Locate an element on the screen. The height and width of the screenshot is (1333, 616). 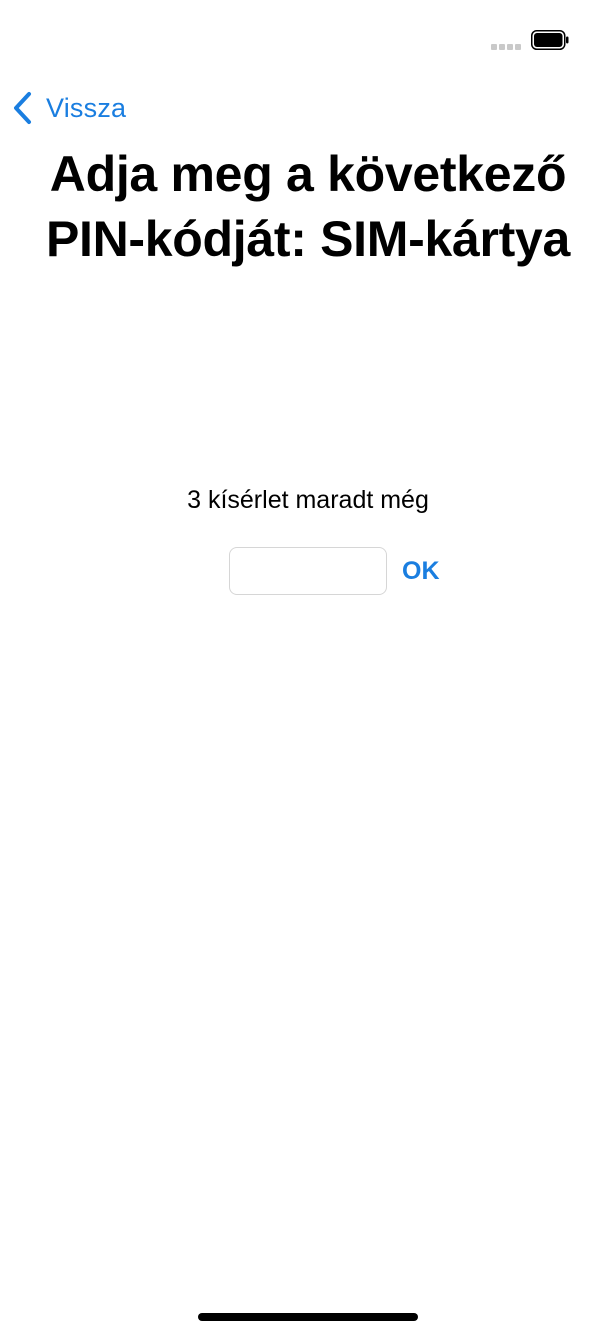
chevron-left-icon is located at coordinates (22, 108).